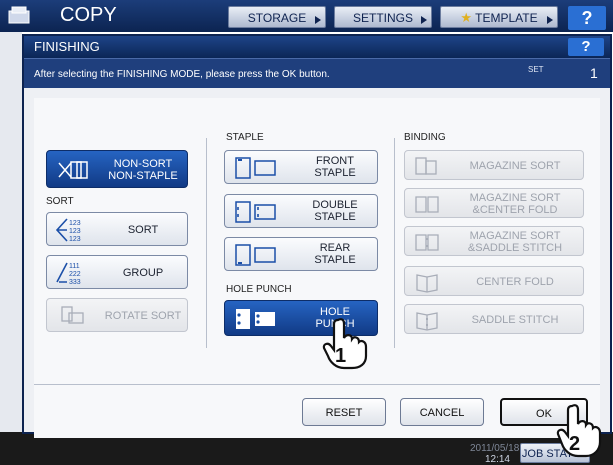 The image size is (613, 465). Describe the element at coordinates (345, 344) in the screenshot. I see `step-1-hand-icon: 1` at that location.